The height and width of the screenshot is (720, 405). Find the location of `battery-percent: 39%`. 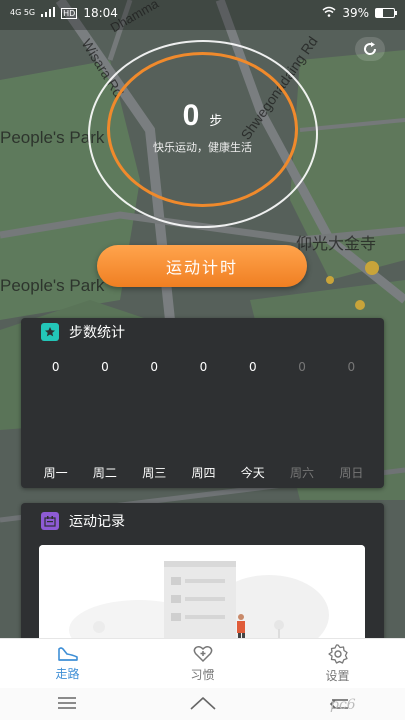

battery-percent: 39% is located at coordinates (355, 13).